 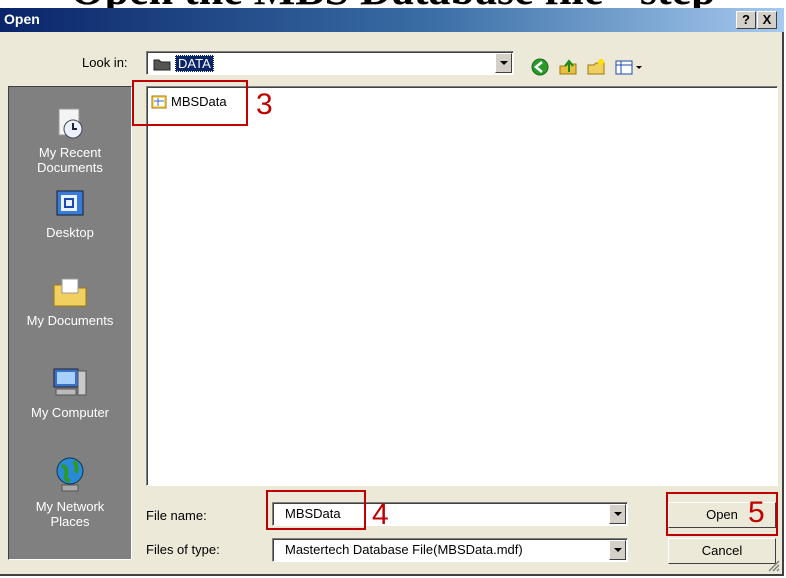 I want to click on place-desktop: Desktop, so click(x=70, y=213).